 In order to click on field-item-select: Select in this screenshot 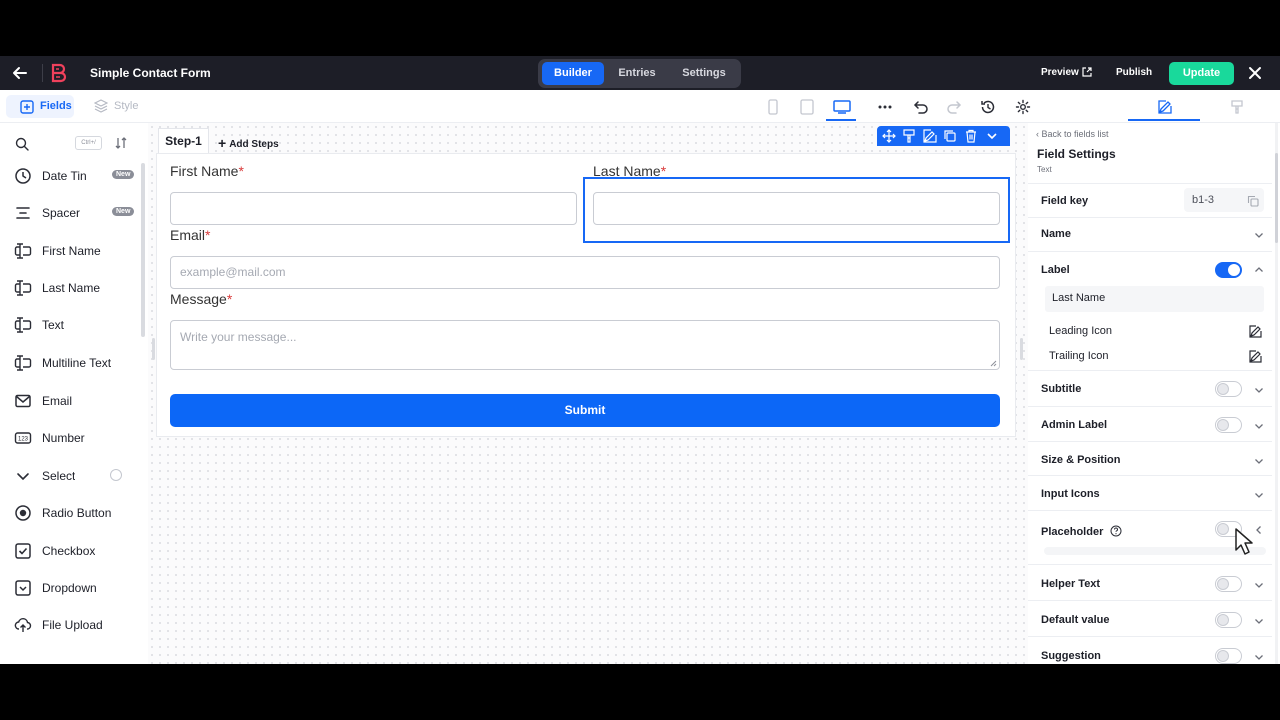, I will do `click(74, 476)`.